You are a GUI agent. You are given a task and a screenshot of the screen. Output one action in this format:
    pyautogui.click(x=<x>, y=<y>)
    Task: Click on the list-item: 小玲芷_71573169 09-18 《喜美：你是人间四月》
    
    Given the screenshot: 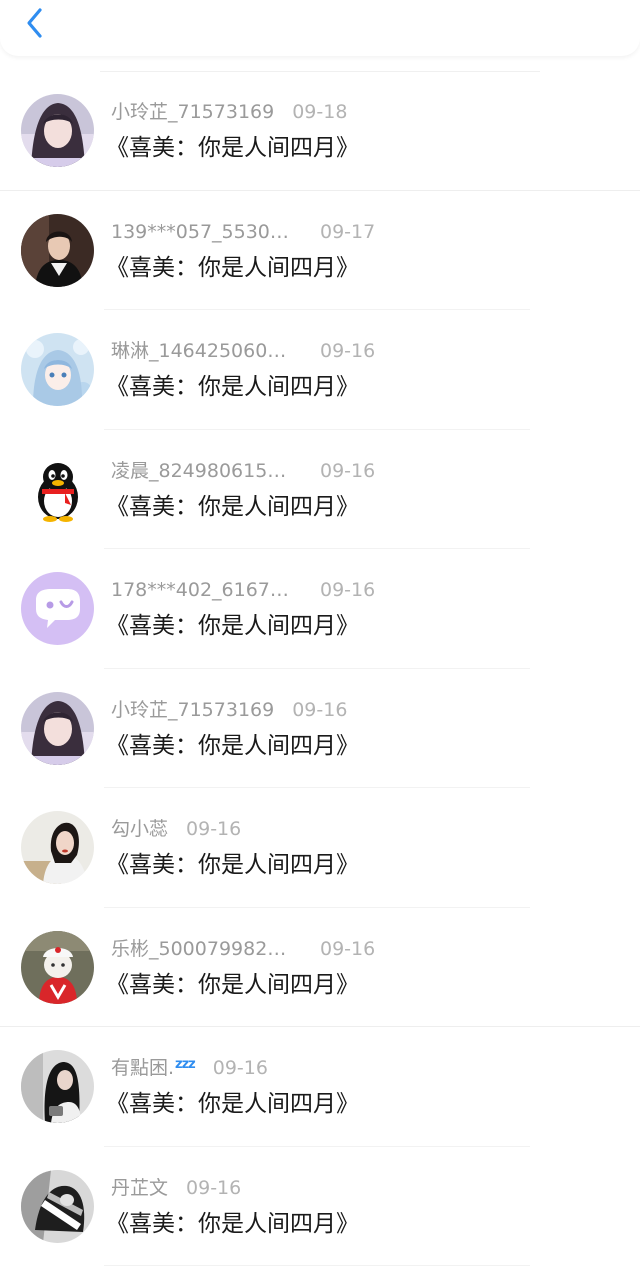 What is the action you would take?
    pyautogui.click(x=320, y=131)
    